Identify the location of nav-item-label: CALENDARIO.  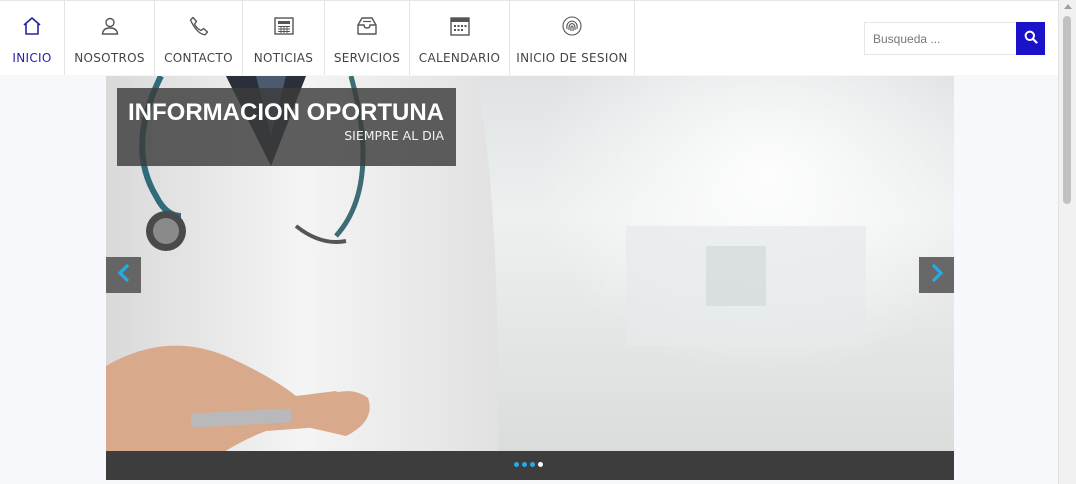
(459, 58).